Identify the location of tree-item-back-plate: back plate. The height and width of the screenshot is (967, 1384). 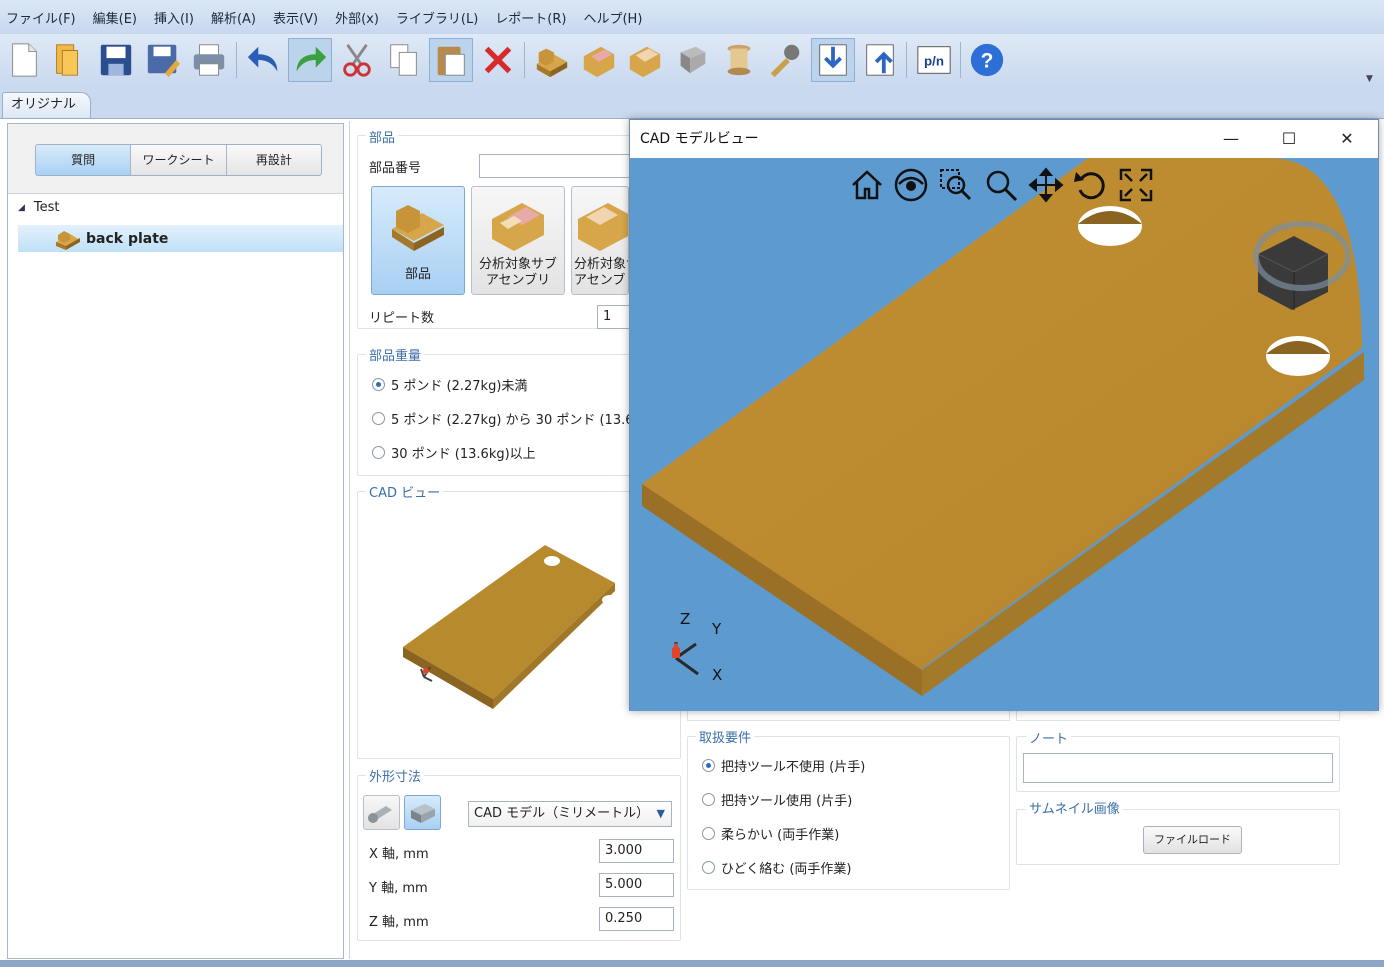
(111, 239).